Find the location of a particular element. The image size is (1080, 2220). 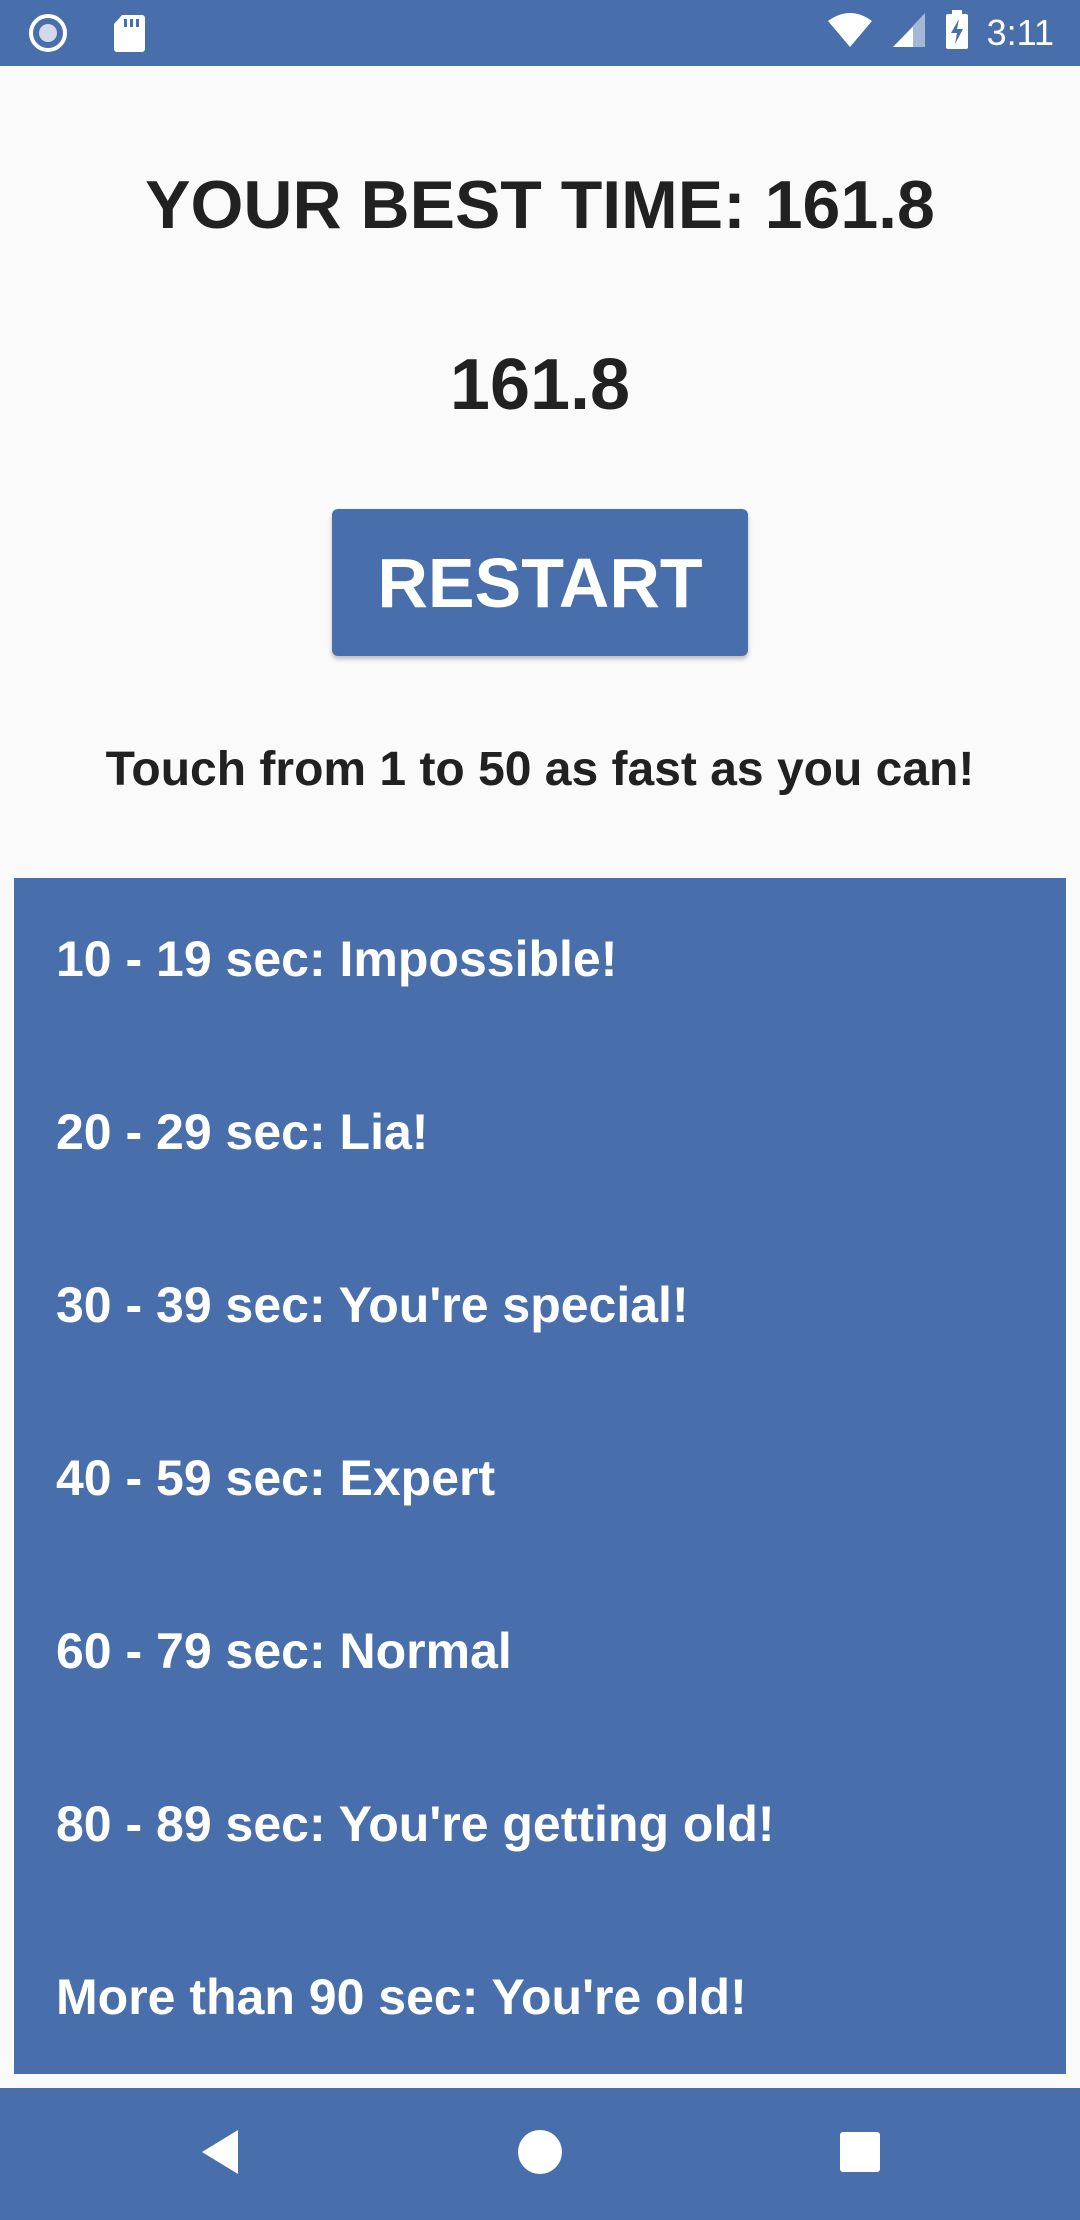

ranking-item: 80 - 89 sec: You're getting old! is located at coordinates (415, 1824).